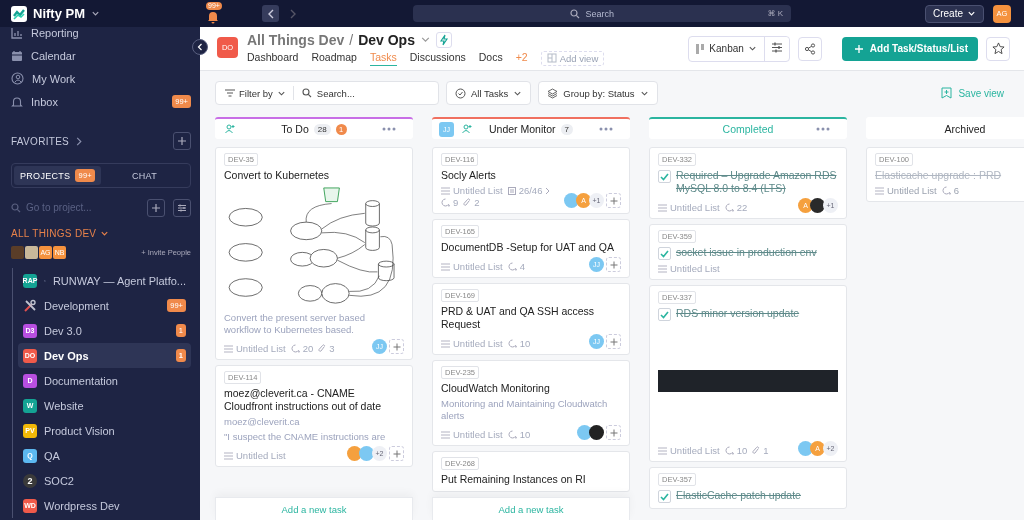 Image resolution: width=1024 pixels, height=520 pixels. Describe the element at coordinates (59, 13) in the screenshot. I see `workspace-name: Nifty PM` at that location.